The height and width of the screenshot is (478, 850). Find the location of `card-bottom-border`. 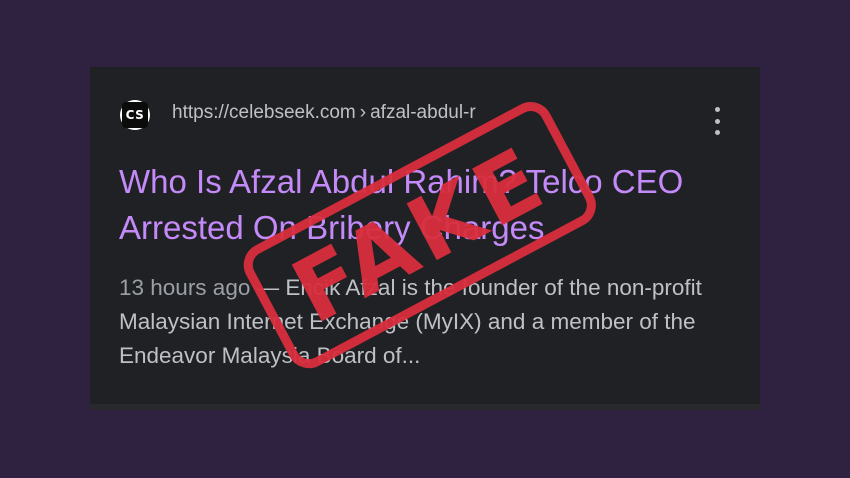

card-bottom-border is located at coordinates (425, 407).